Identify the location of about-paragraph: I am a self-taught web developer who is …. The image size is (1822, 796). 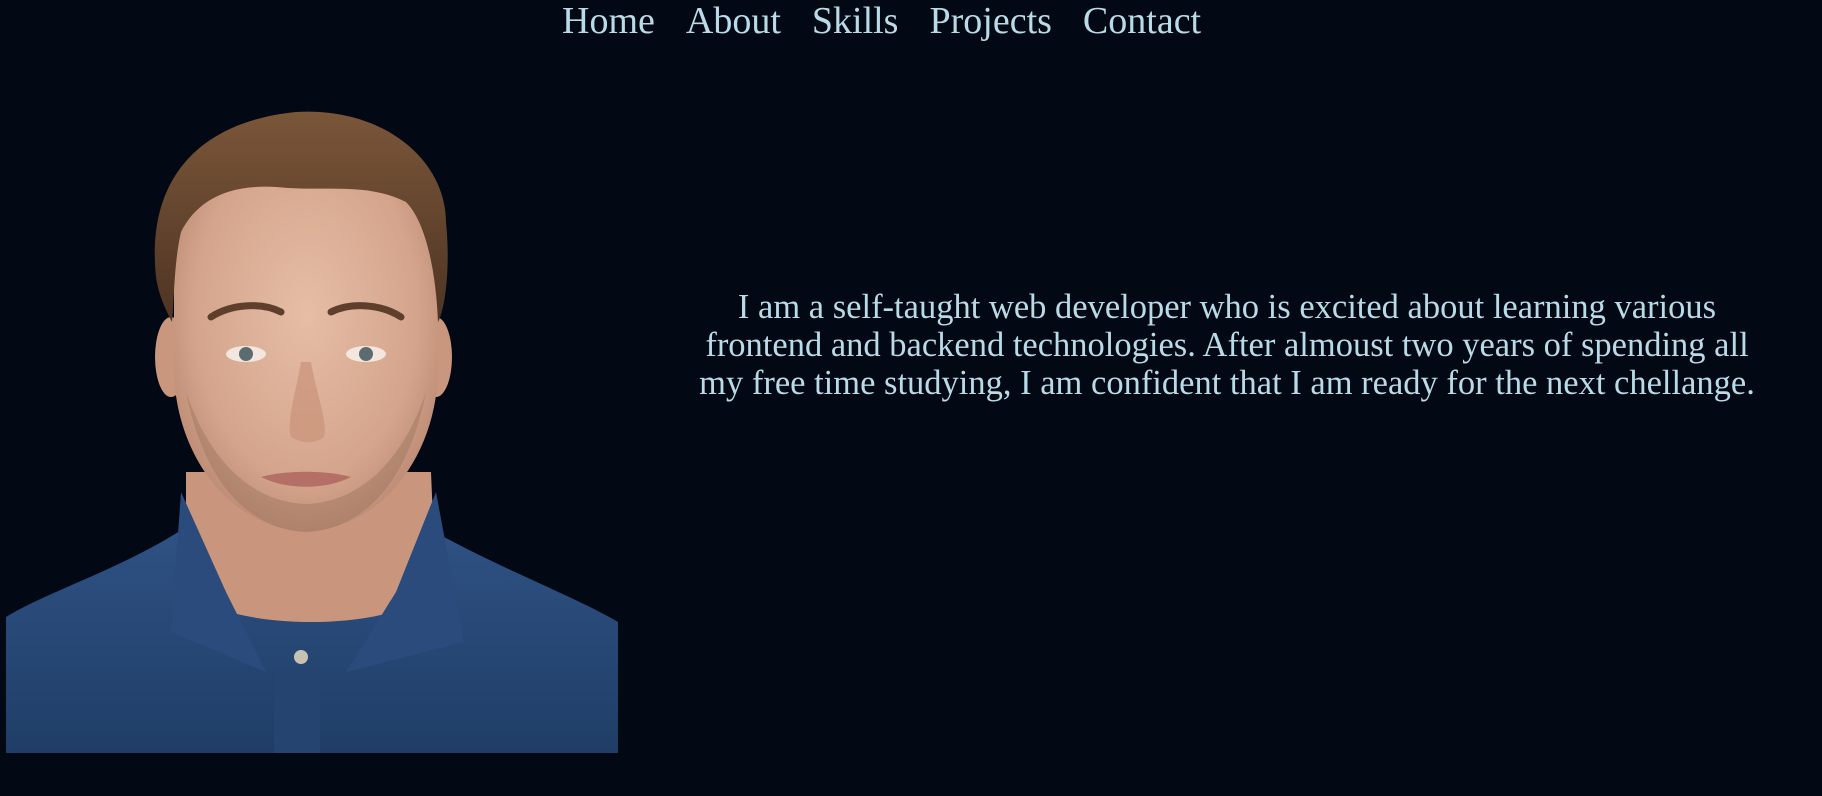
(1227, 344).